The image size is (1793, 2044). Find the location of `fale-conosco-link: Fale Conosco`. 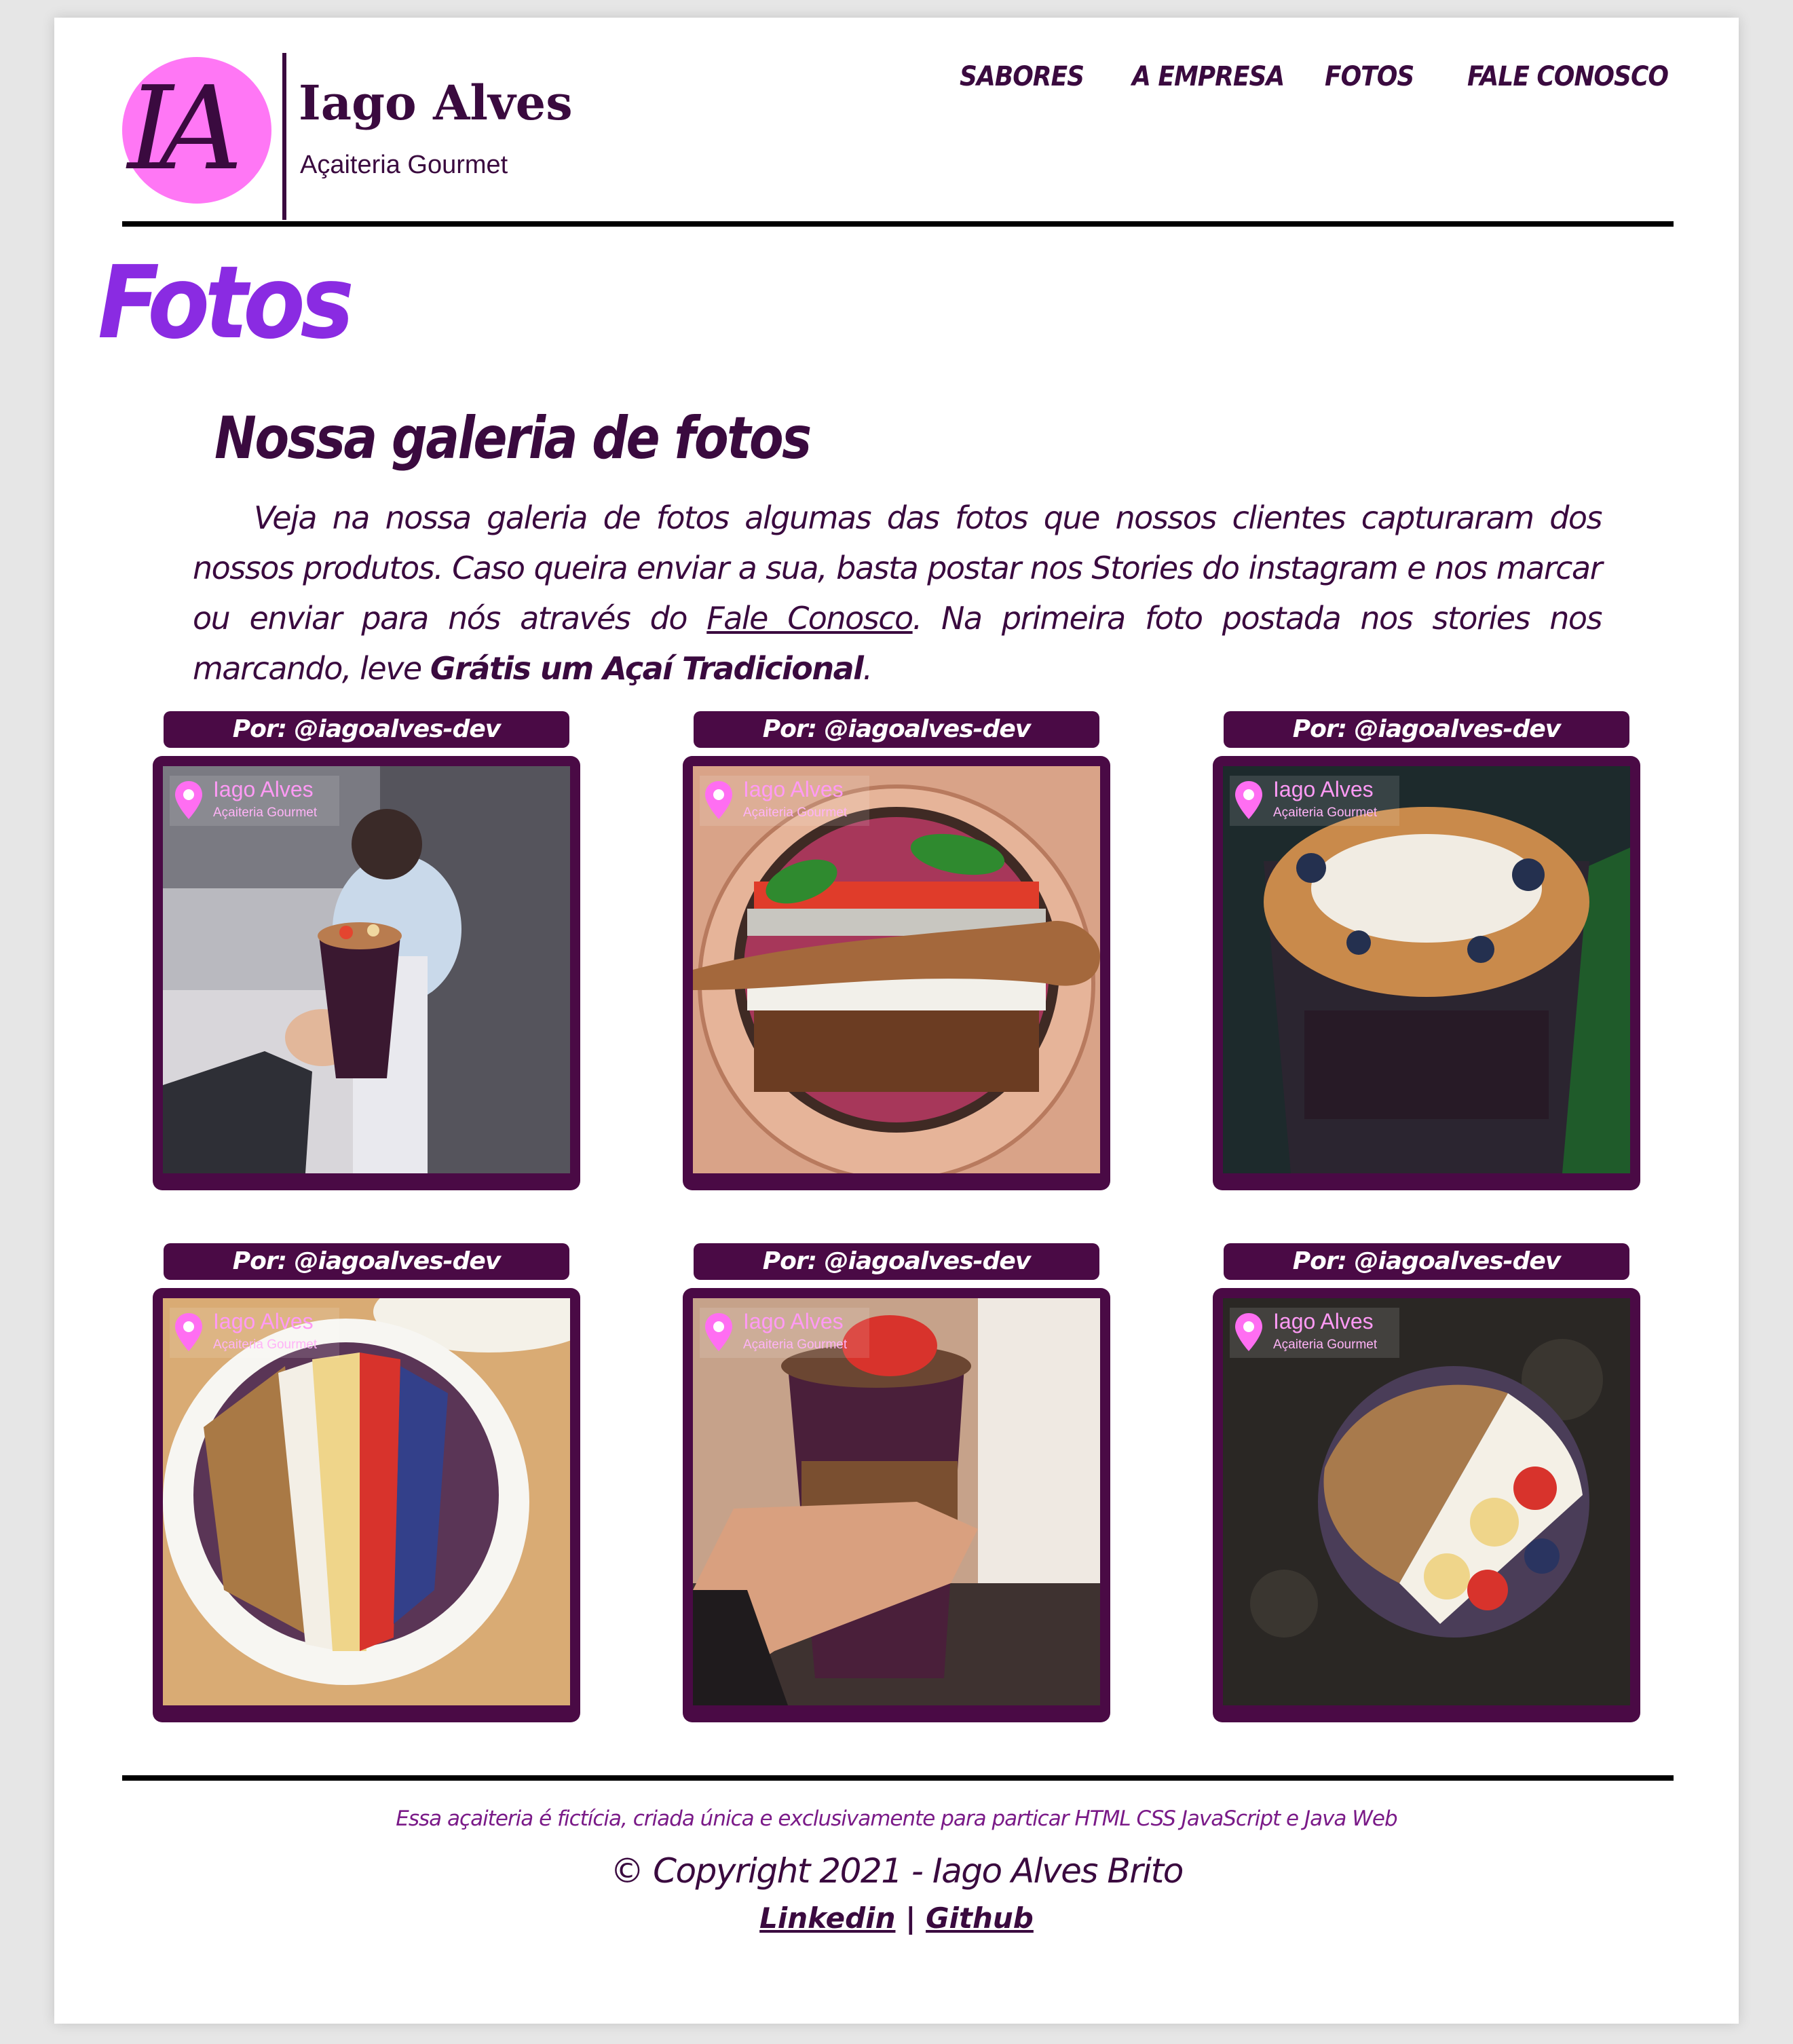

fale-conosco-link: Fale Conosco is located at coordinates (809, 618).